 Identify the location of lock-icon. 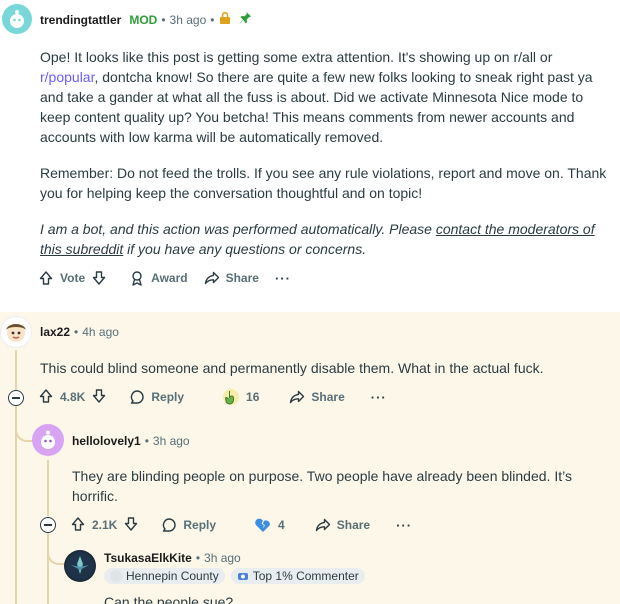
(225, 19).